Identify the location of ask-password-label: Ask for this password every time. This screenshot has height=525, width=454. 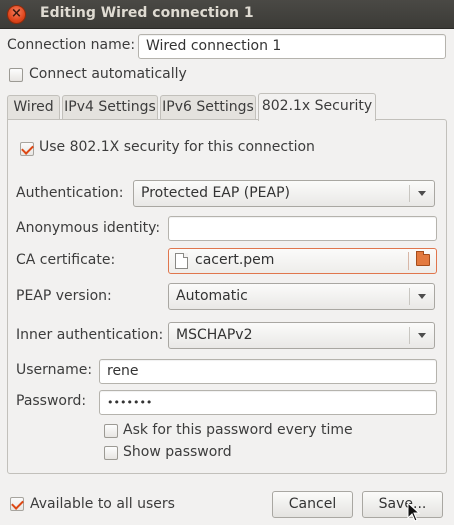
(238, 430).